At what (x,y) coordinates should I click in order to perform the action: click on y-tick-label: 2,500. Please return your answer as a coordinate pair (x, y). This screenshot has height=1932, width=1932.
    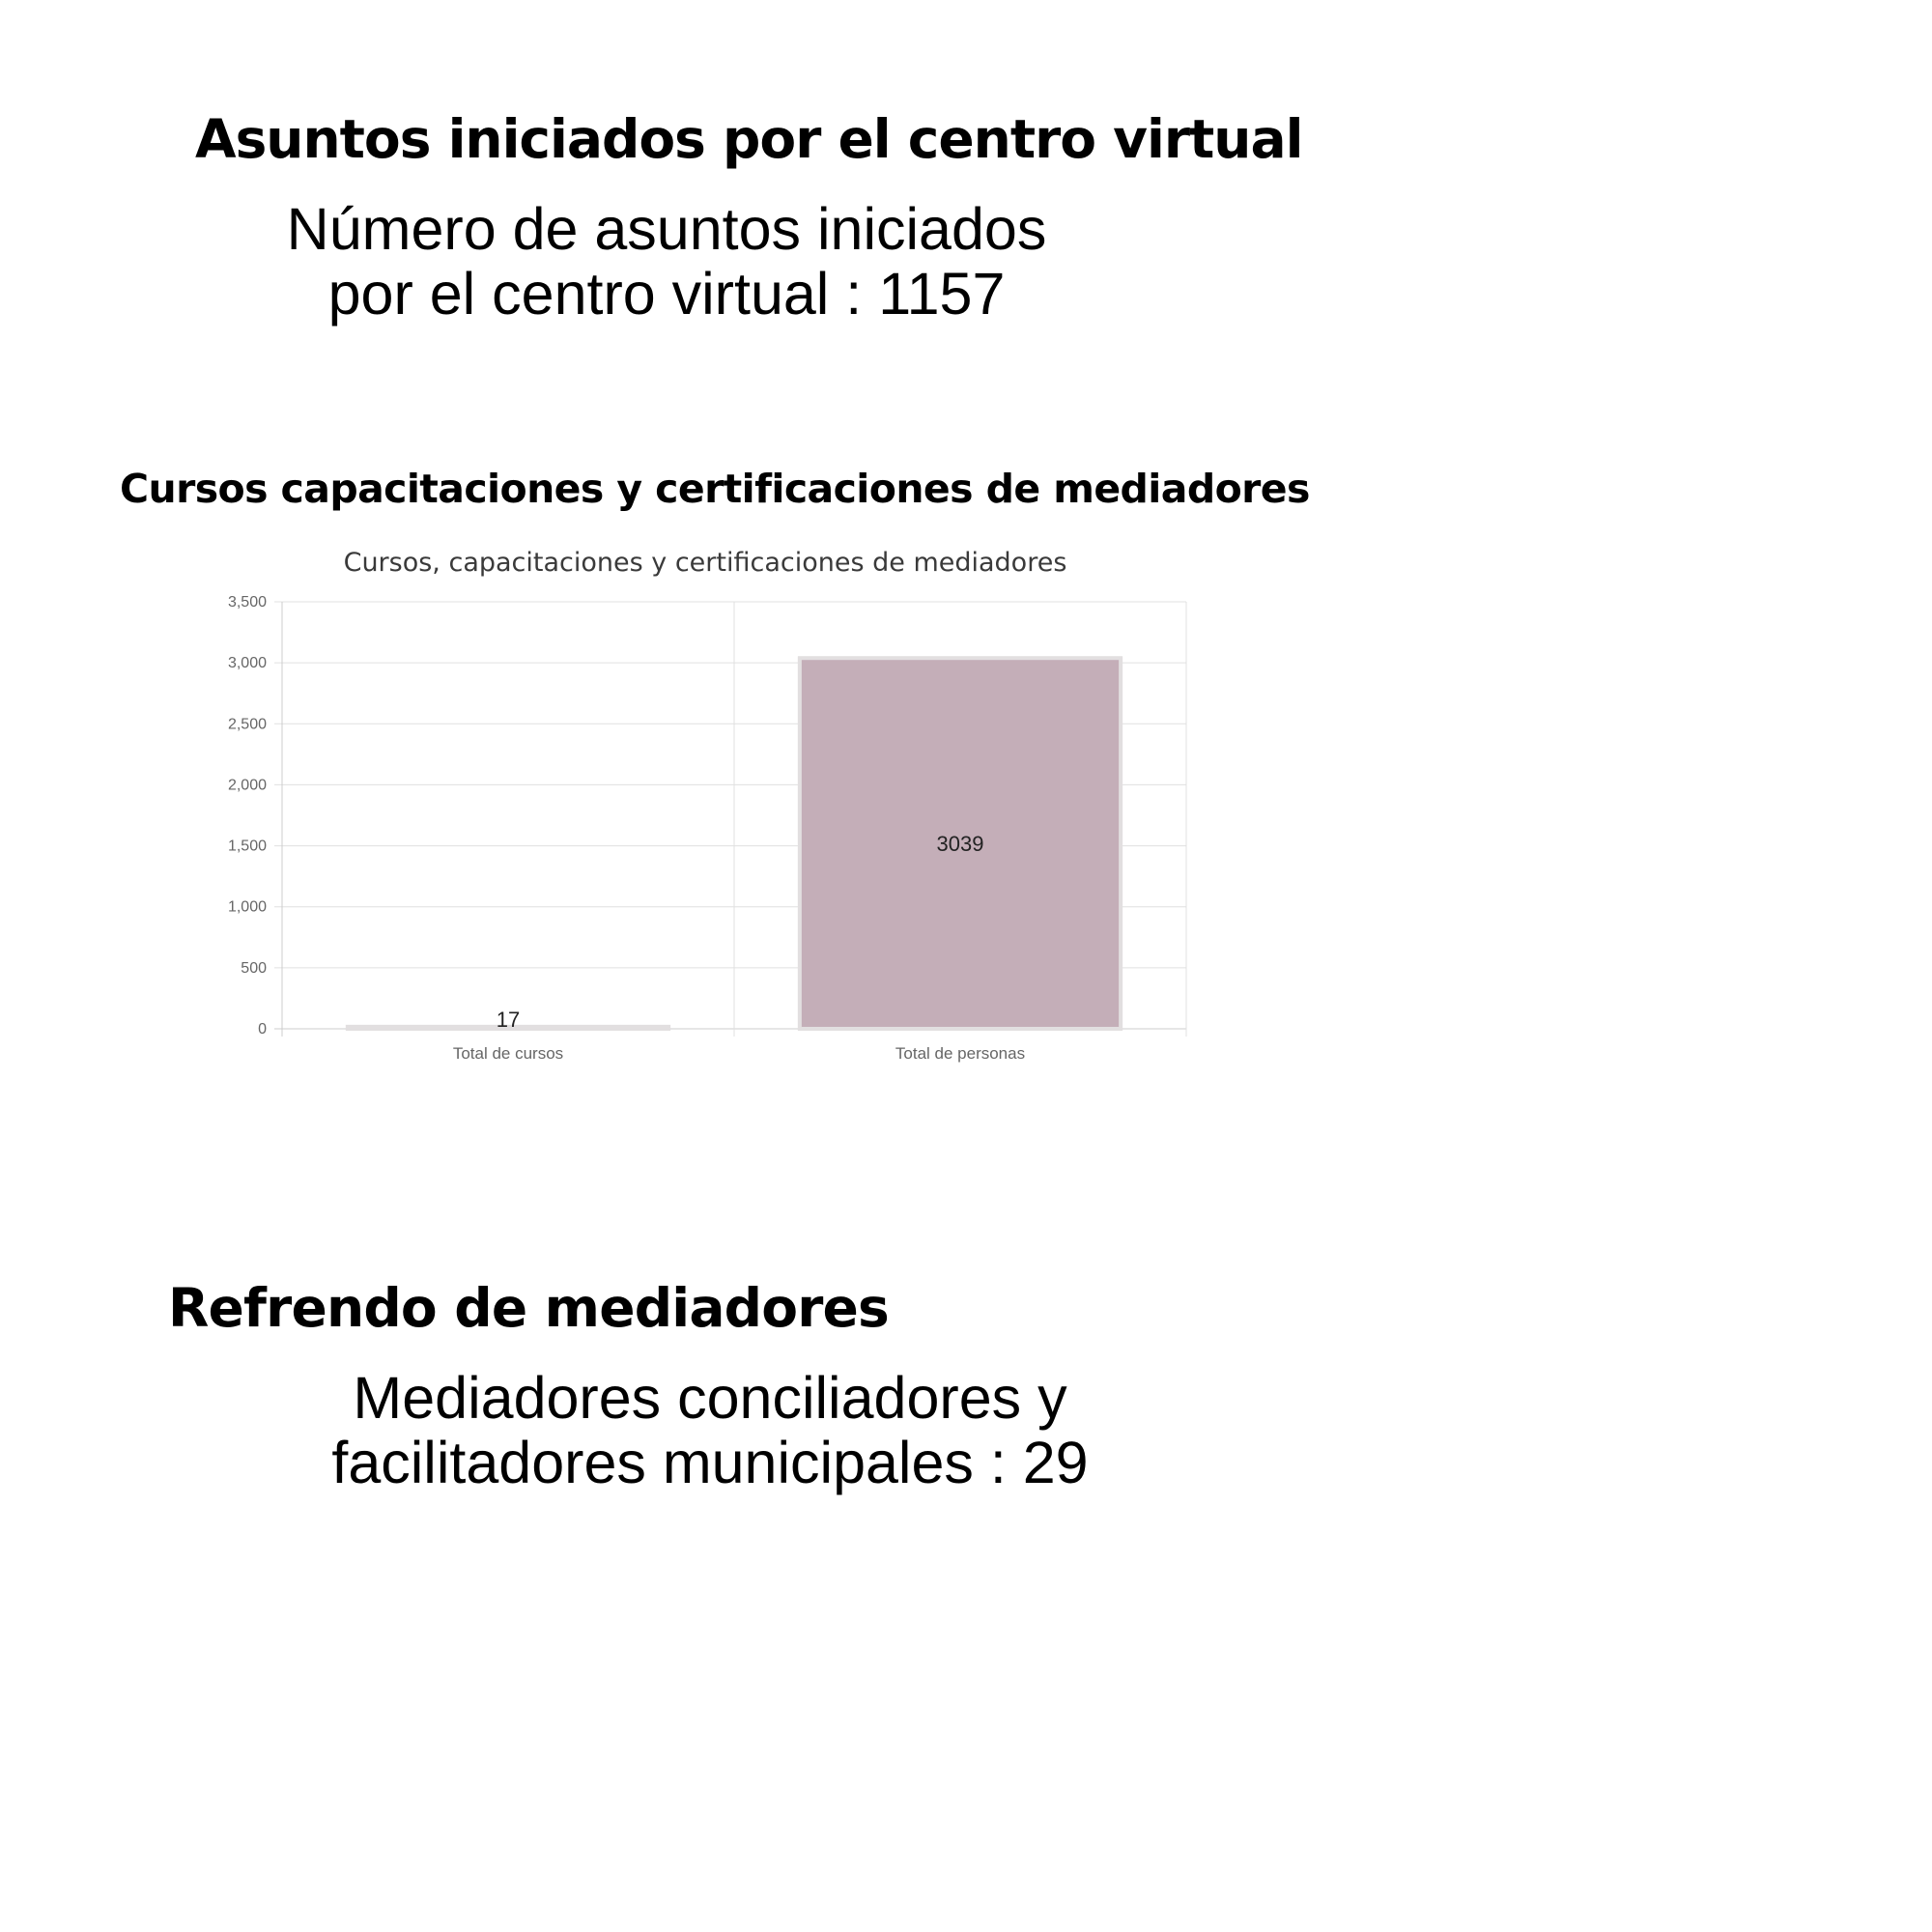
    Looking at the image, I should click on (248, 724).